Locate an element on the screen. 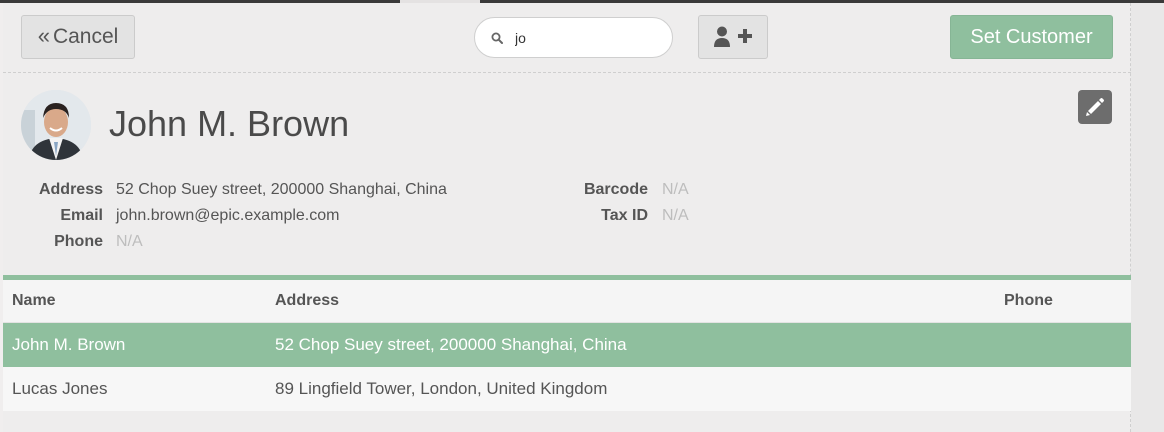 Image resolution: width=1164 pixels, height=432 pixels. address-label: Address is located at coordinates (70, 189).